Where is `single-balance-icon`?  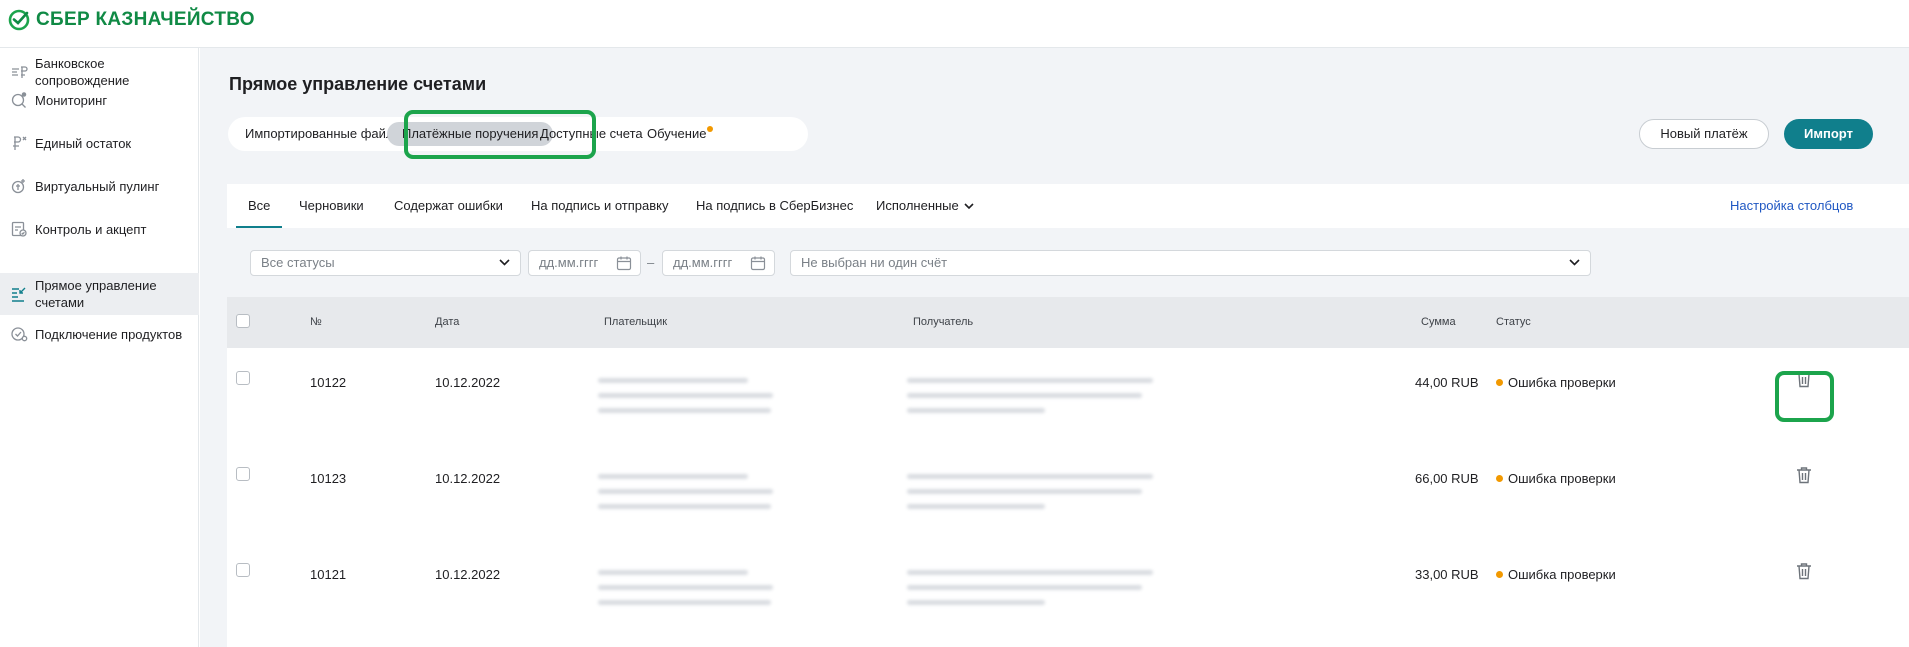 single-balance-icon is located at coordinates (19, 143).